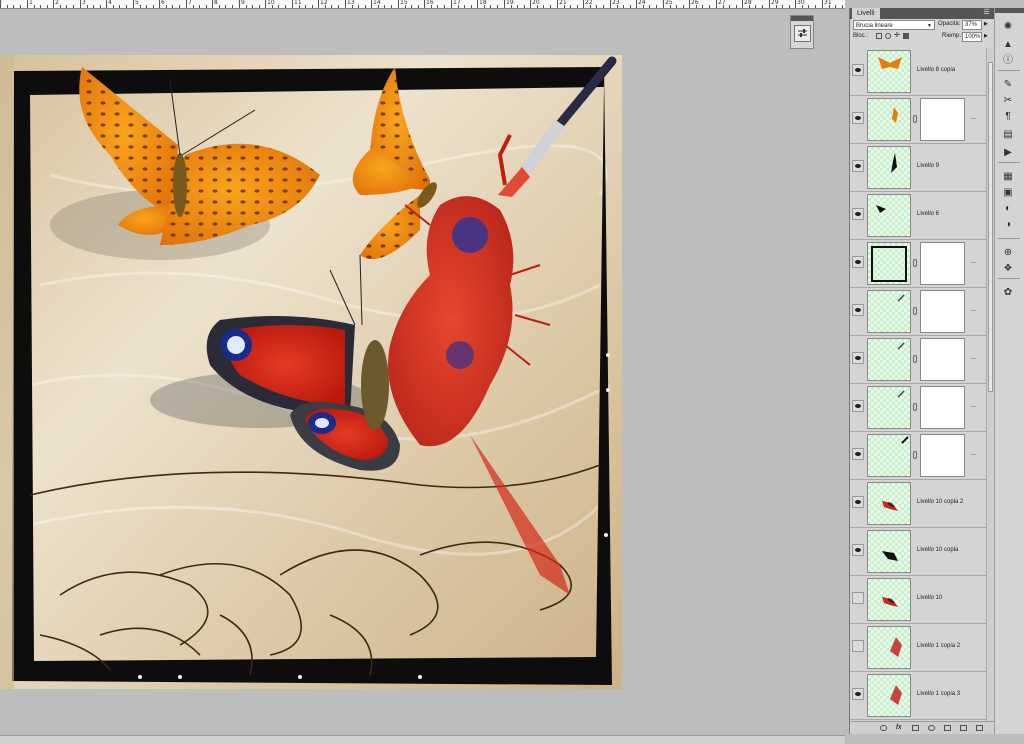  I want to click on layer-row: Livello 10 copia, so click(918, 552).